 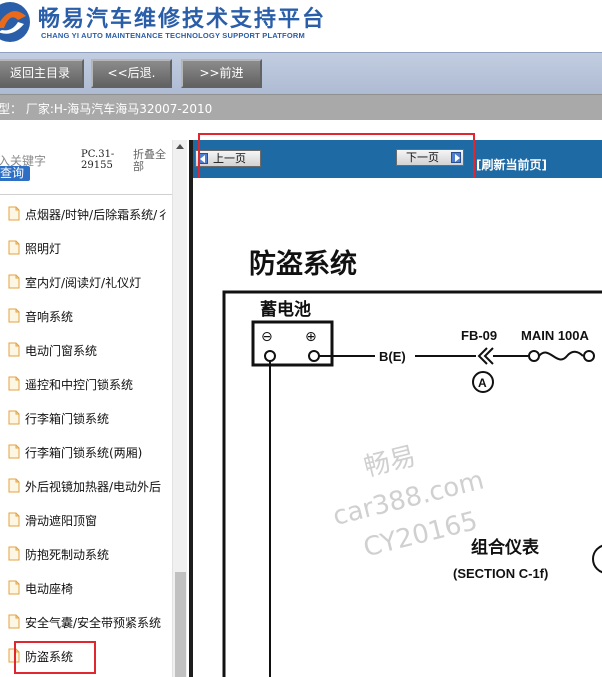 I want to click on tree-item: 电动门窗系统, so click(x=86, y=350).